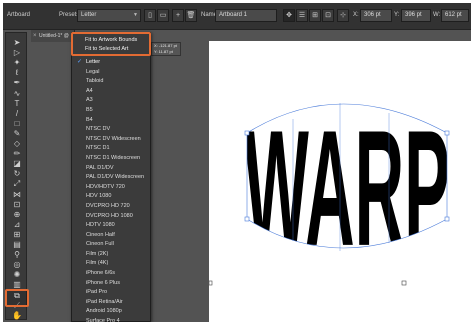 The height and width of the screenshot is (327, 474). Describe the element at coordinates (163, 15) in the screenshot. I see `landscape-icon: ▭` at that location.